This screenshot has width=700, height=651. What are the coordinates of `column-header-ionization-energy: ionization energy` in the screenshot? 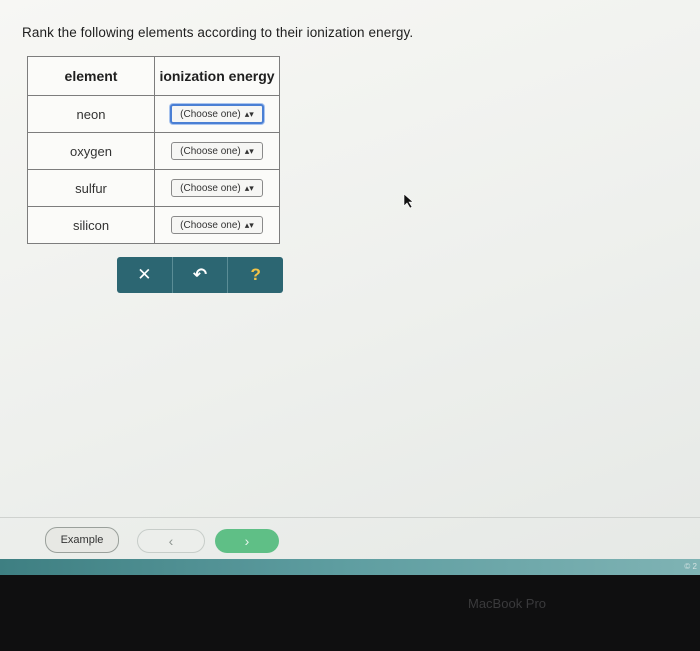 It's located at (217, 76).